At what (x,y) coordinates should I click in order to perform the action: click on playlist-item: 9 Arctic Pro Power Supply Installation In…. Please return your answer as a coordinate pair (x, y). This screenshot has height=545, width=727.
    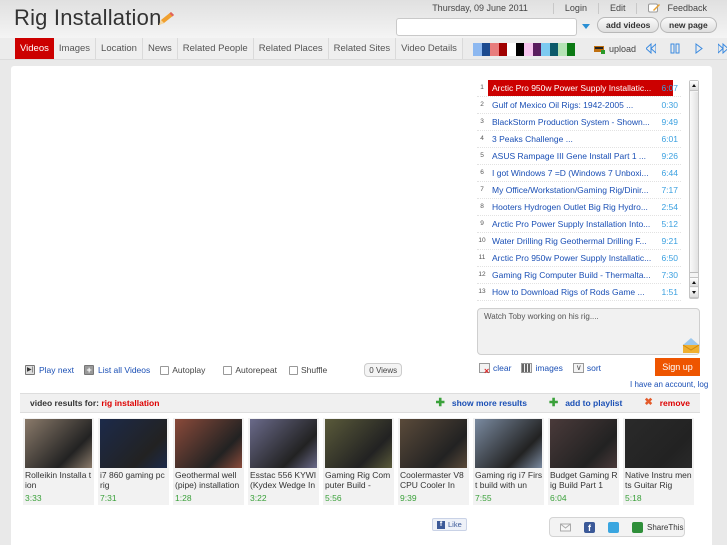
    Looking at the image, I should click on (579, 224).